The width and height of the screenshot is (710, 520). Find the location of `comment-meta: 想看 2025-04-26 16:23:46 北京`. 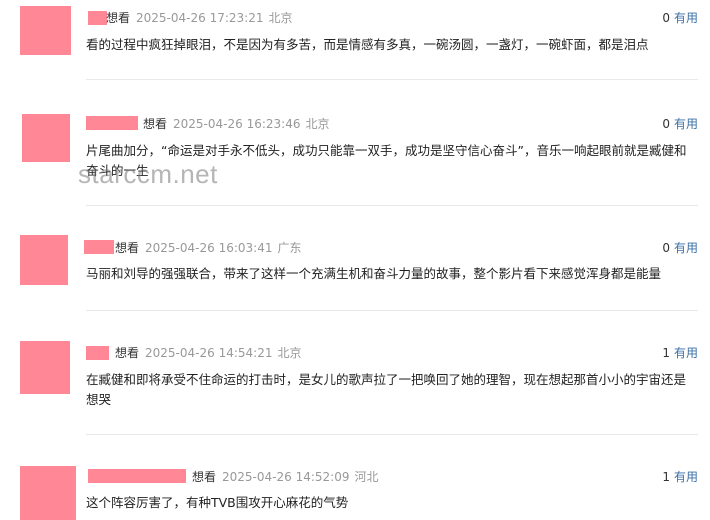

comment-meta: 想看 2025-04-26 16:23:46 北京 is located at coordinates (236, 124).